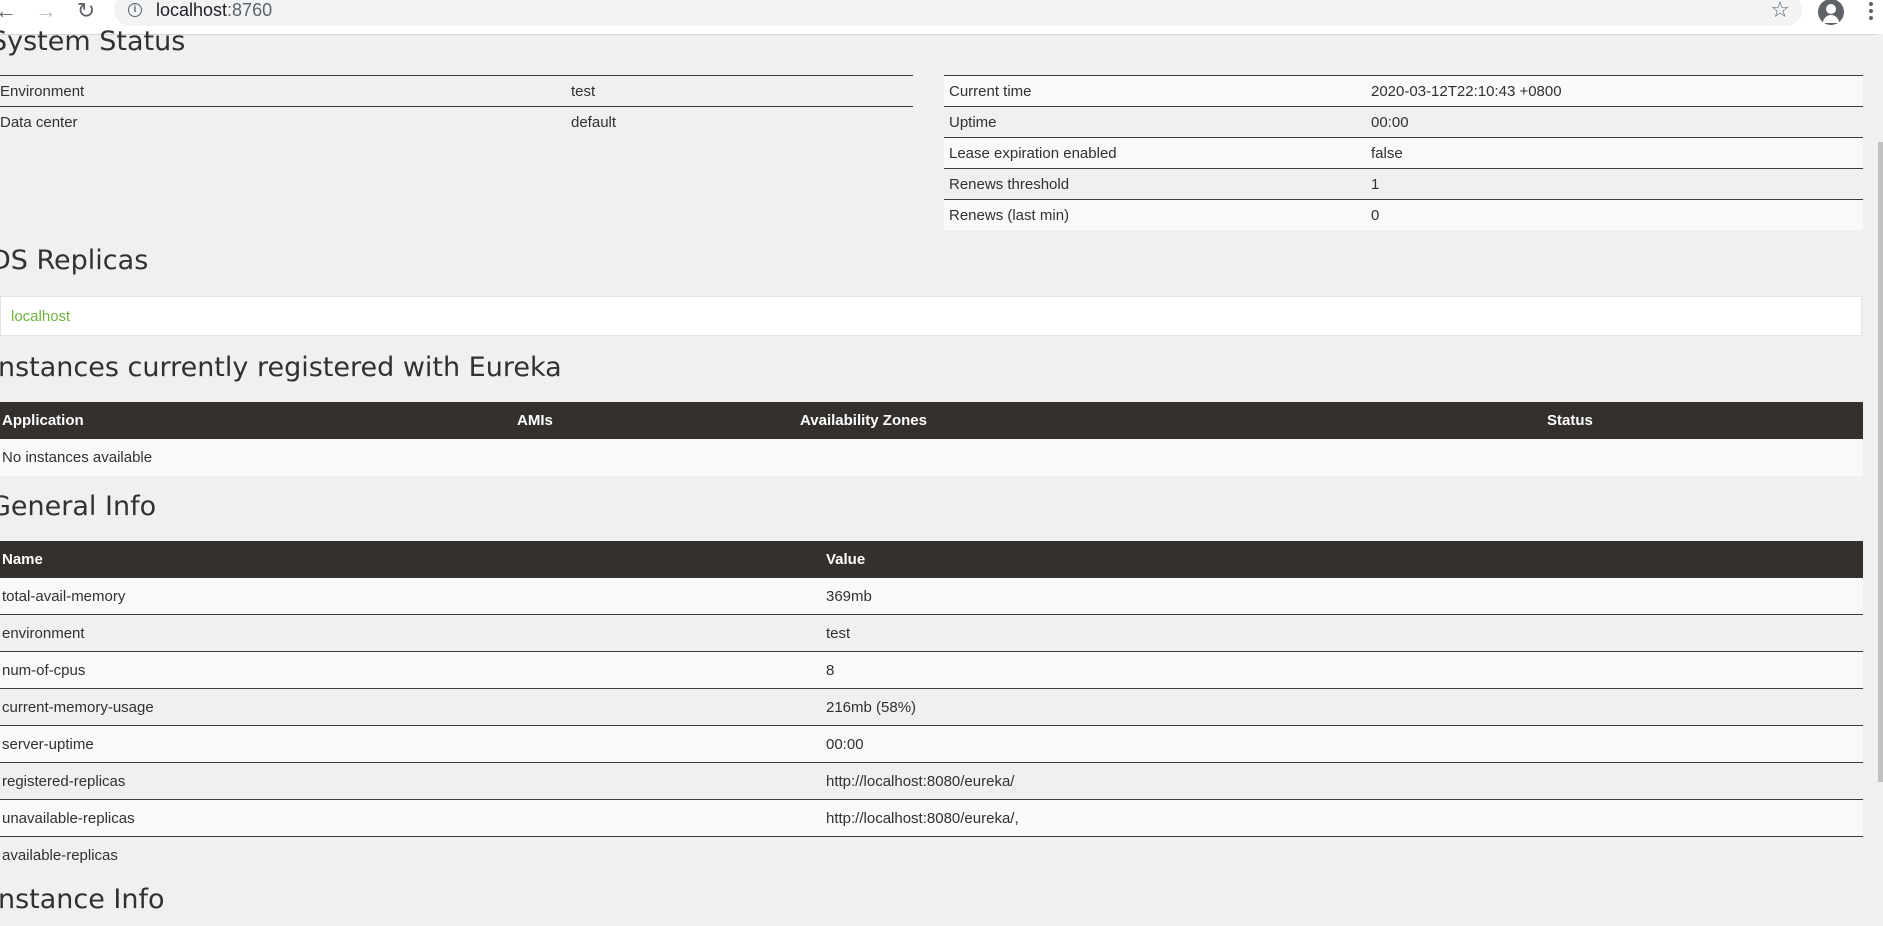 This screenshot has height=926, width=1883. What do you see at coordinates (1390, 122) in the screenshot?
I see `status-value: 00:00` at bounding box center [1390, 122].